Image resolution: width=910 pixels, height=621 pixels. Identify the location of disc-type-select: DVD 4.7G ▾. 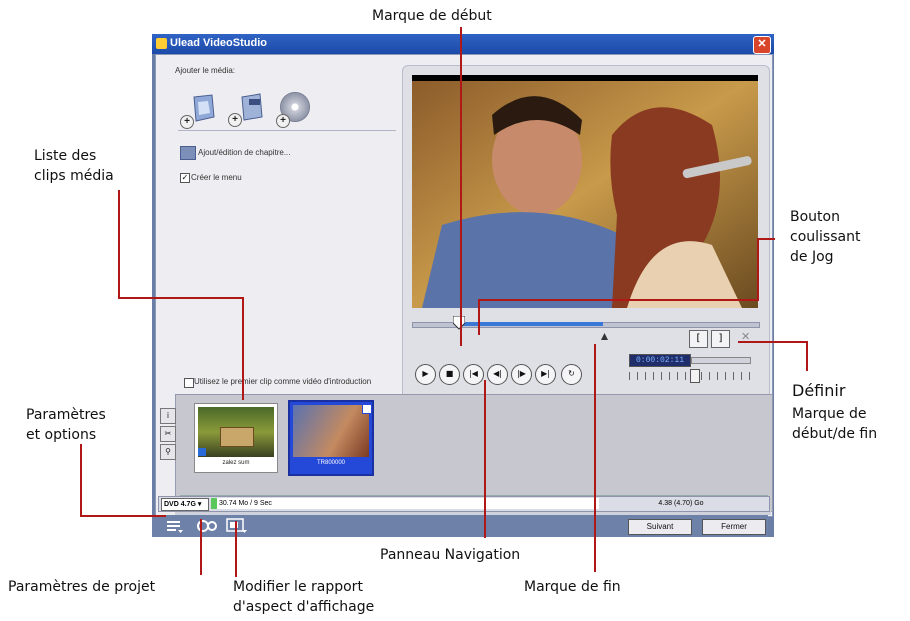
(185, 504).